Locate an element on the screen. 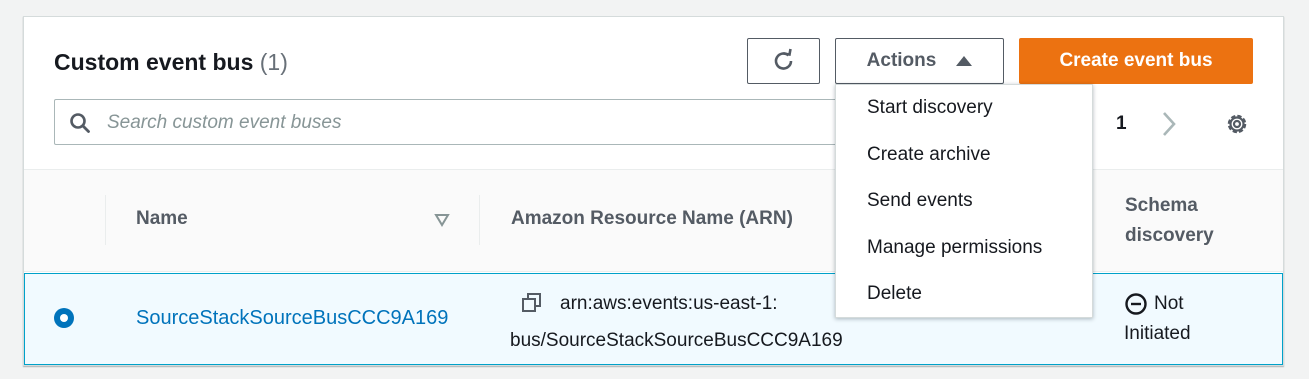  column-header-schema: Schema is located at coordinates (1161, 205).